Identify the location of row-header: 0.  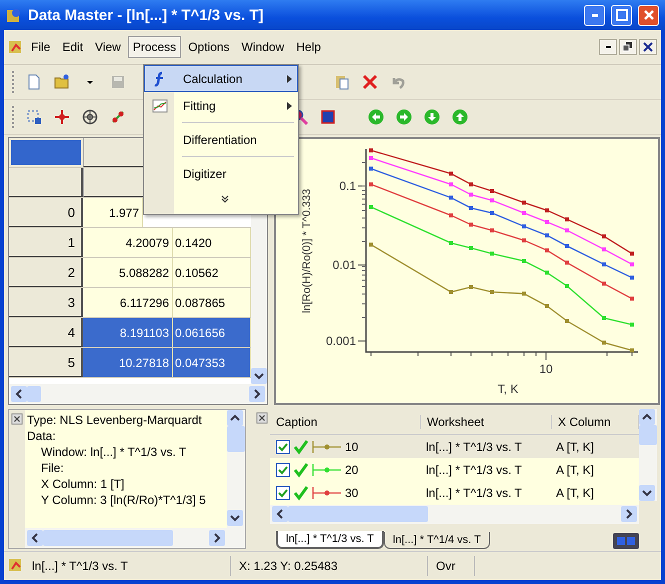
(46, 212).